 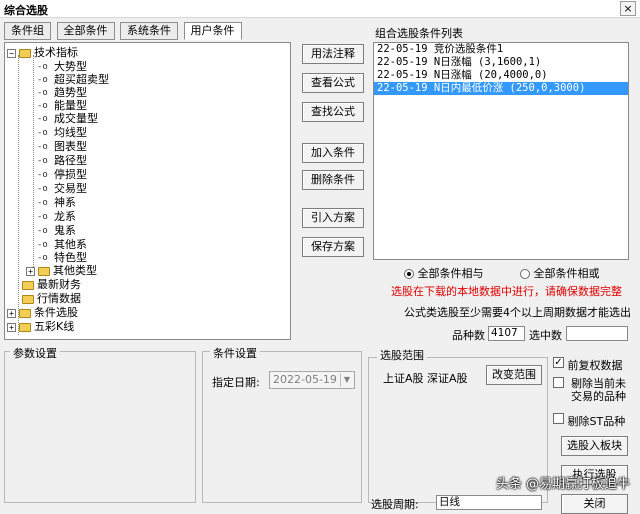 What do you see at coordinates (333, 180) in the screenshot?
I see `delete-condition-button: 删除条件` at bounding box center [333, 180].